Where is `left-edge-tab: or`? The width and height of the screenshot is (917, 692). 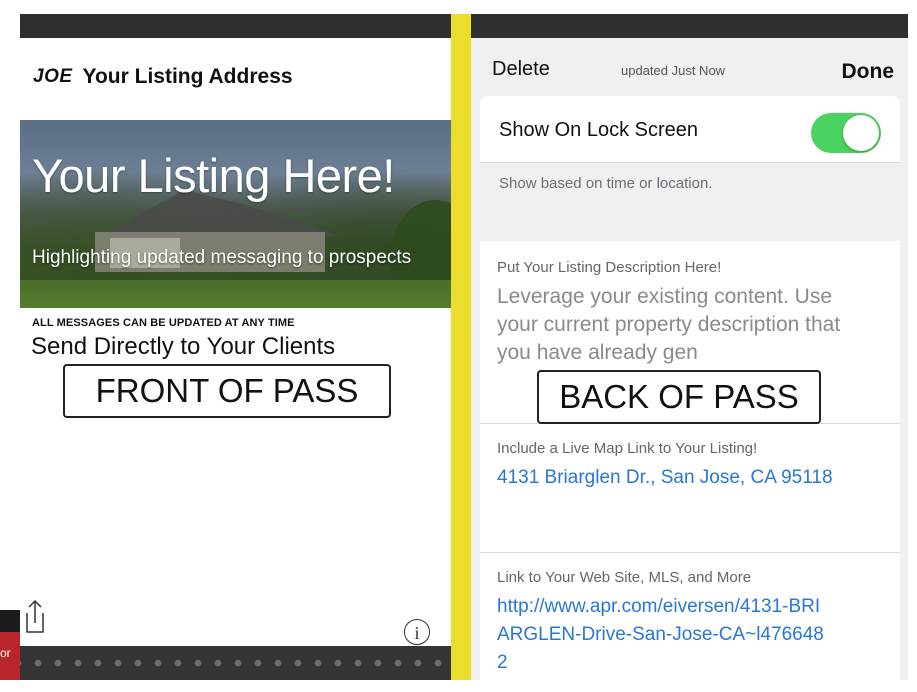 left-edge-tab: or is located at coordinates (10, 645).